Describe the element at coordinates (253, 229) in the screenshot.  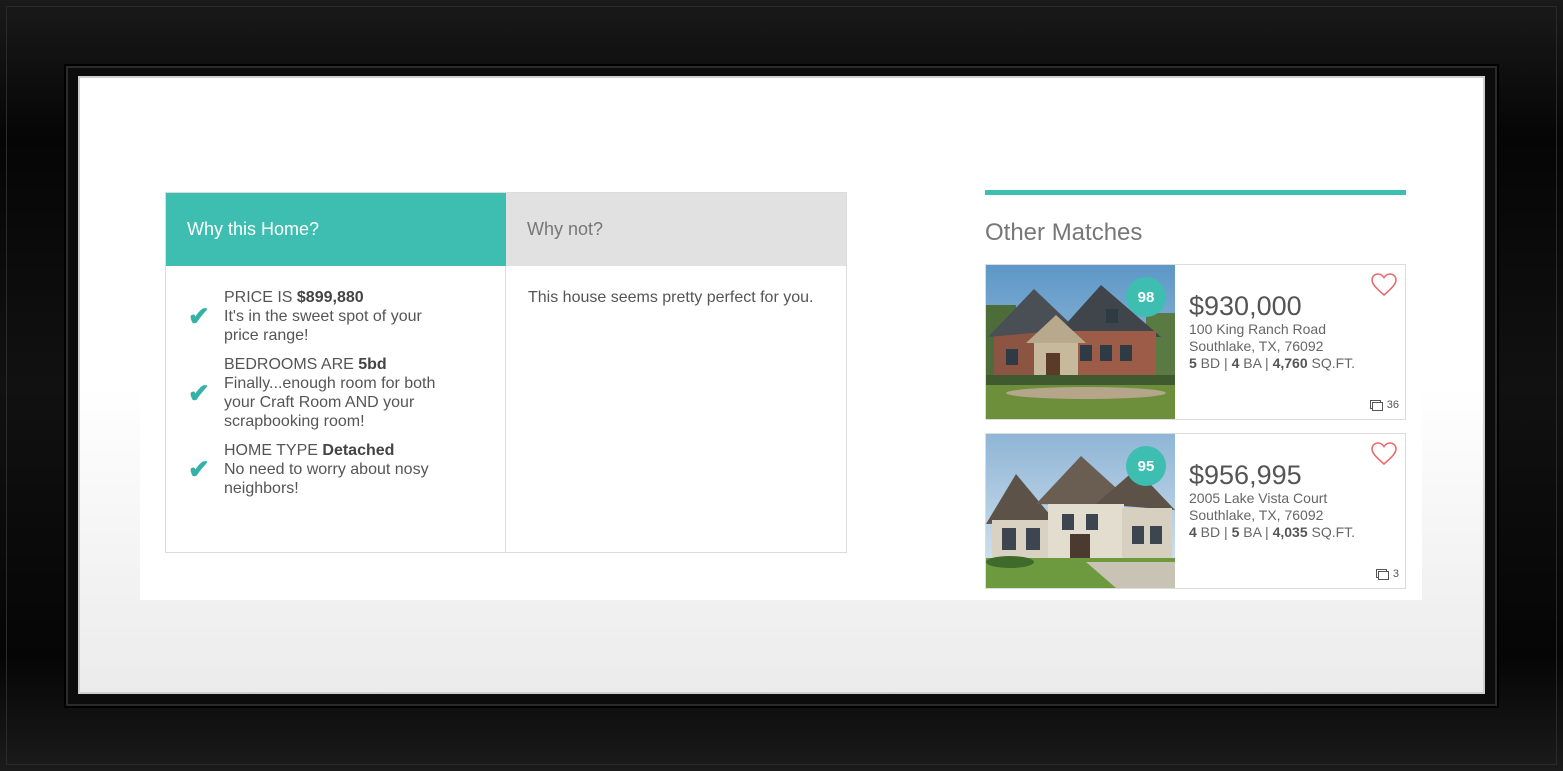
I see `tab-why-label: Why this Home?` at that location.